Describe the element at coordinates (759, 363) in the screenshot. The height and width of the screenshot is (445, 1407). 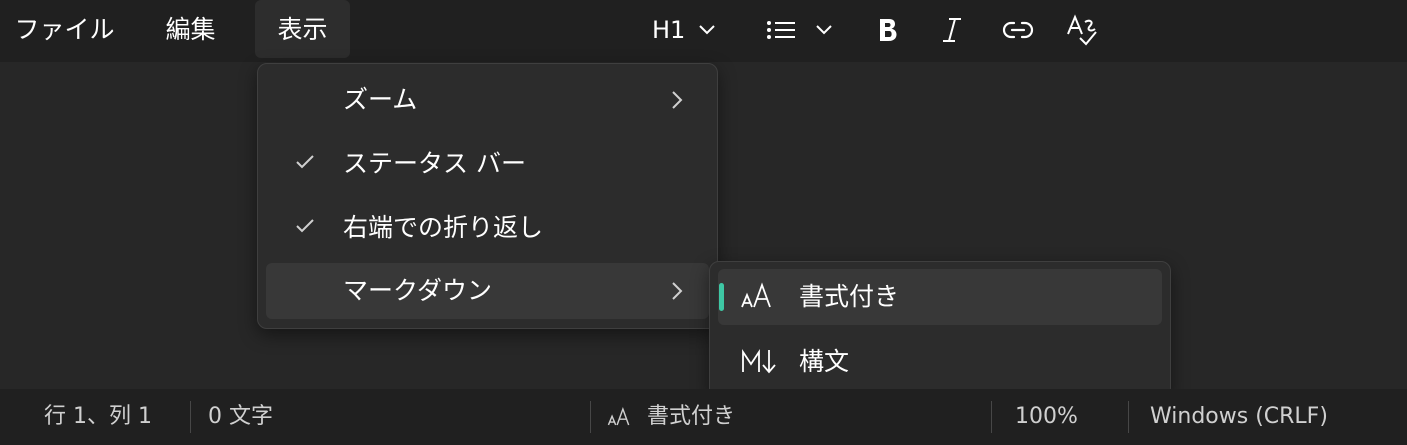
I see `markdown-syntax-icon` at that location.